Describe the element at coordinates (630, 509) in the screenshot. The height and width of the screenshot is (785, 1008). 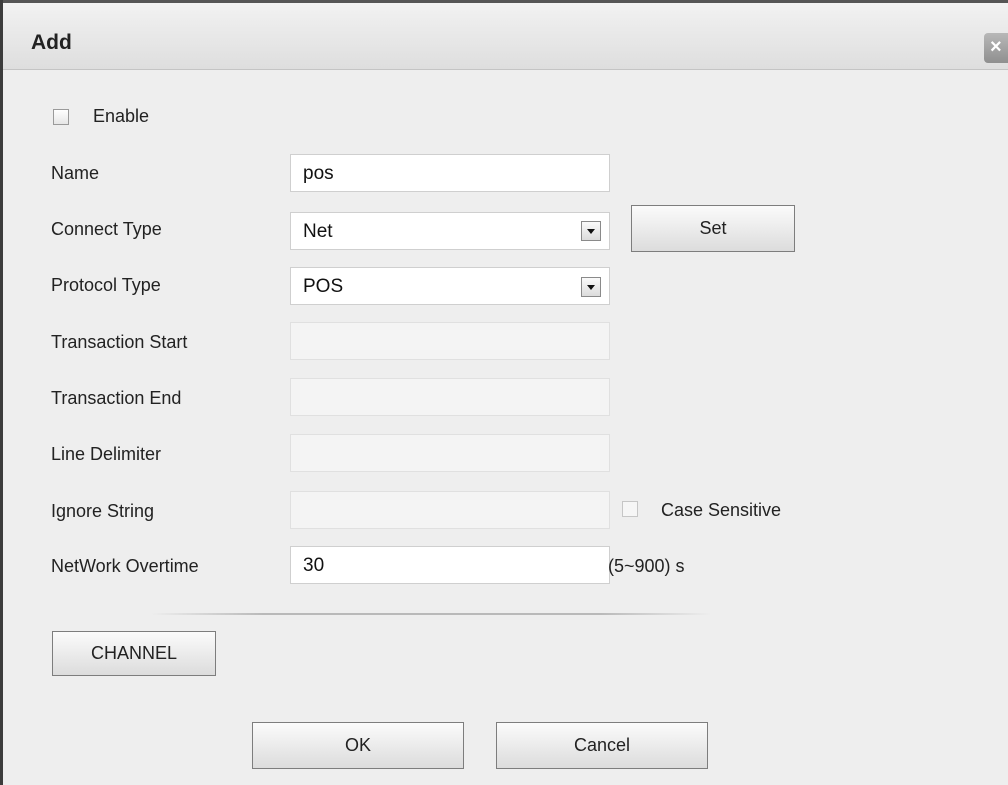
I see `case-sensitive-checkbox` at that location.